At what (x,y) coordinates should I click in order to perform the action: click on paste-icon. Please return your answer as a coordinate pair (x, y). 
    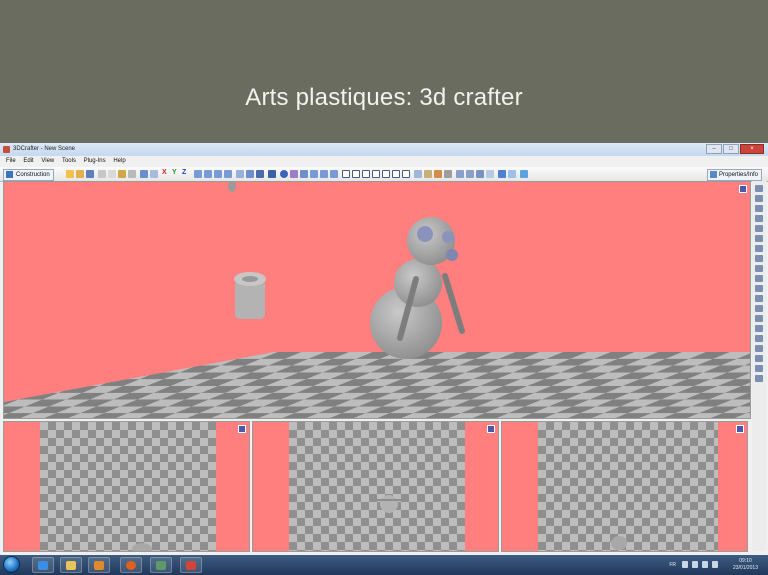
    Looking at the image, I should click on (122, 174).